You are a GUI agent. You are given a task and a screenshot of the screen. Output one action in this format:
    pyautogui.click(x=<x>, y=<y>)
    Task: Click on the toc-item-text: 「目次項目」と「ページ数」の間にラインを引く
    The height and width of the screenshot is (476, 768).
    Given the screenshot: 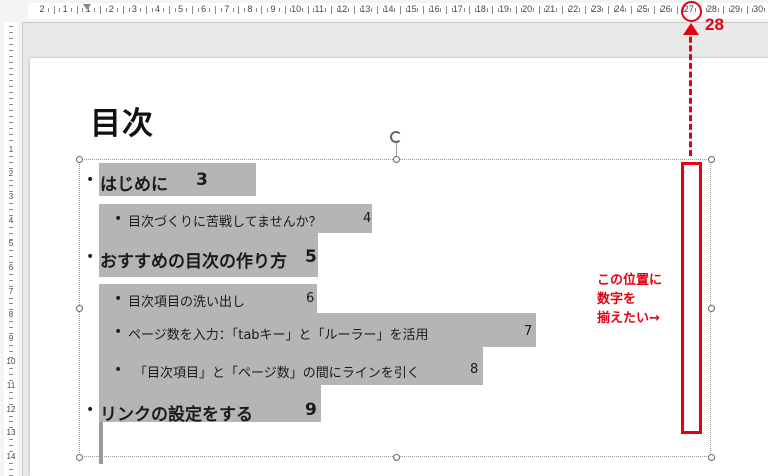 What is the action you would take?
    pyautogui.click(x=277, y=371)
    